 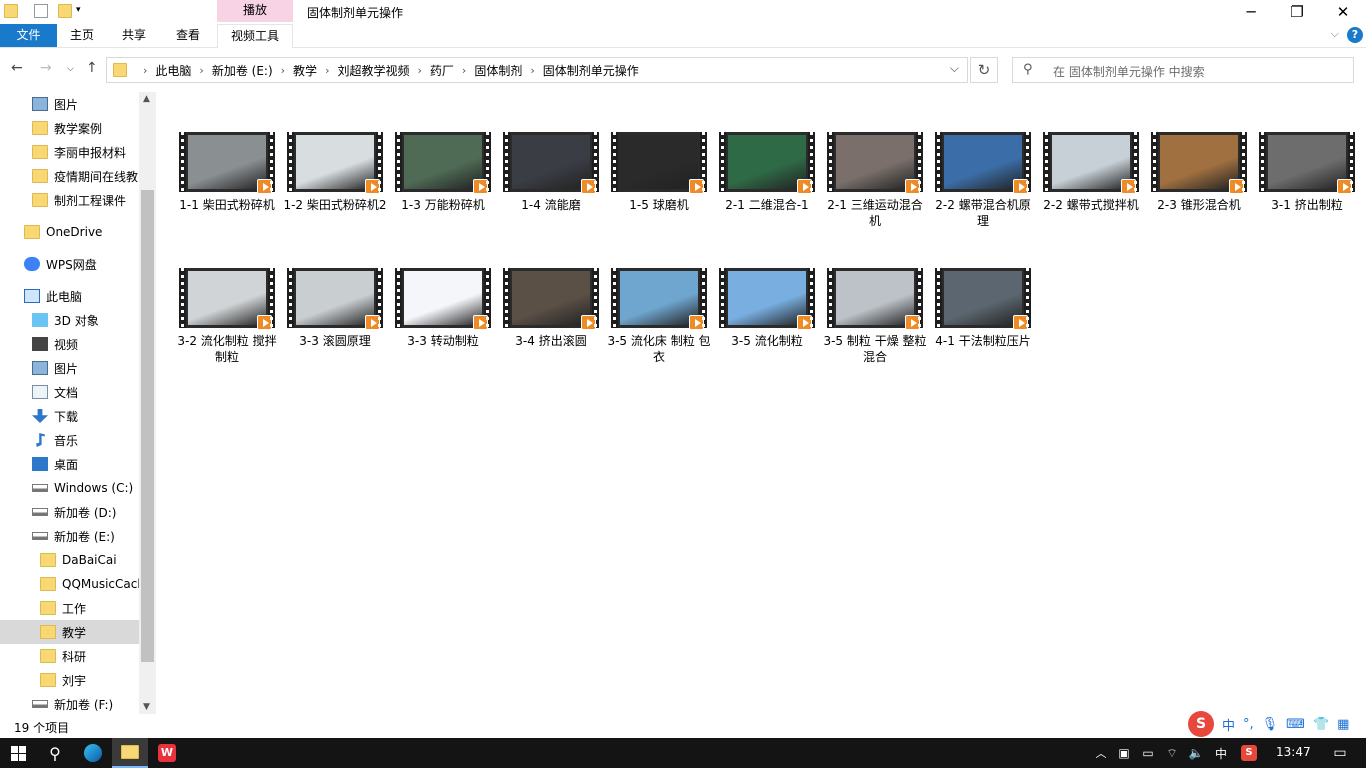 What do you see at coordinates (188, 35) in the screenshot?
I see `tab-view: 查看` at bounding box center [188, 35].